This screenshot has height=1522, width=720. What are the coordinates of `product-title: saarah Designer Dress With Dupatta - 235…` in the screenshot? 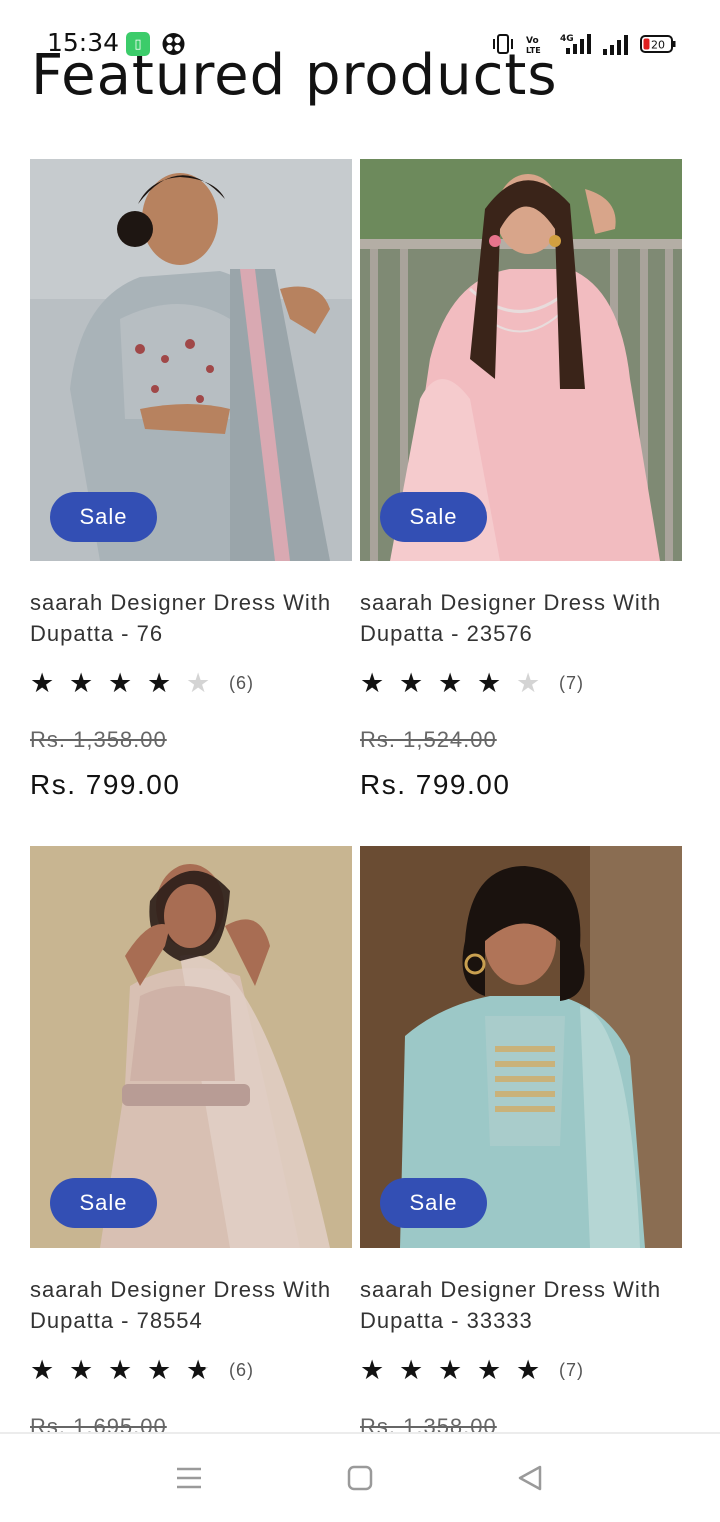 It's located at (525, 618).